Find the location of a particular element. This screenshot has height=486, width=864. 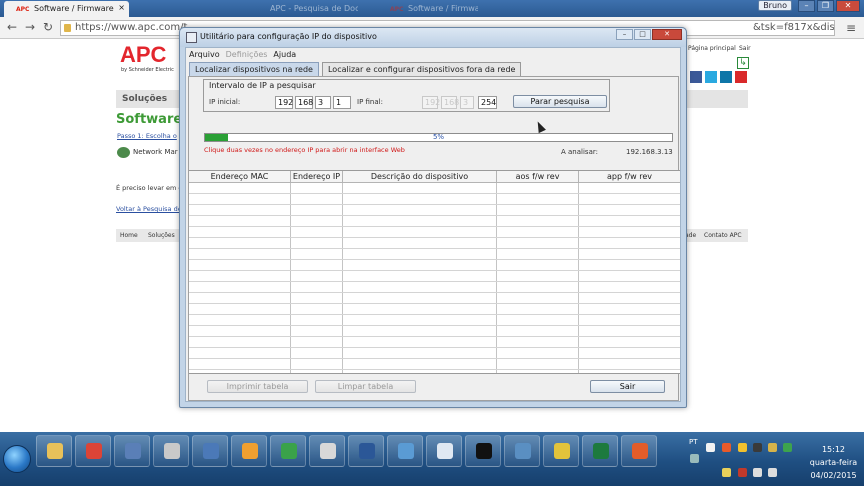

reload-icon: ↻ is located at coordinates (48, 27).